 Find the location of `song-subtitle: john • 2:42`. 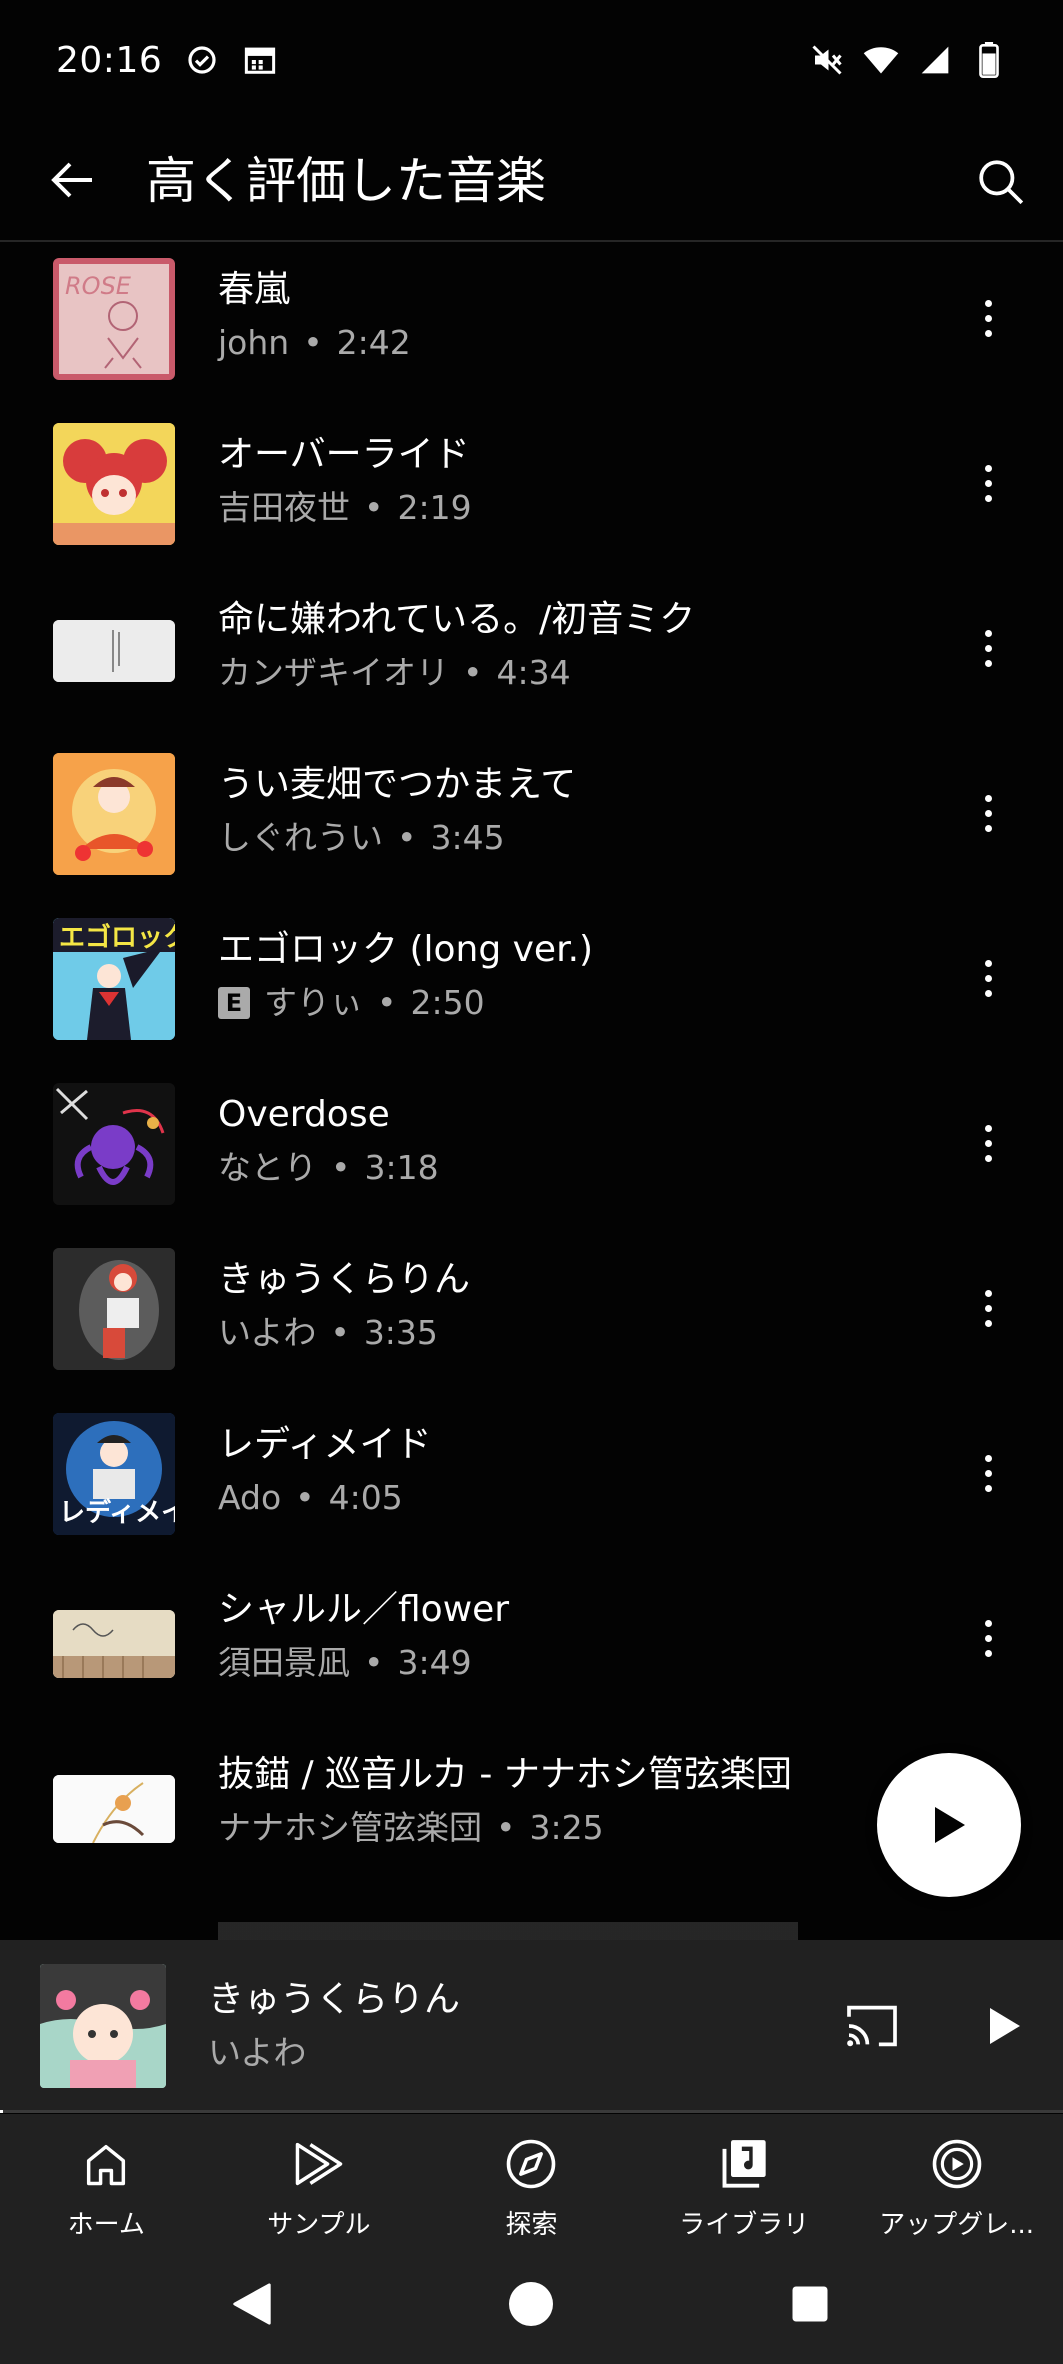

song-subtitle: john • 2:42 is located at coordinates (314, 343).